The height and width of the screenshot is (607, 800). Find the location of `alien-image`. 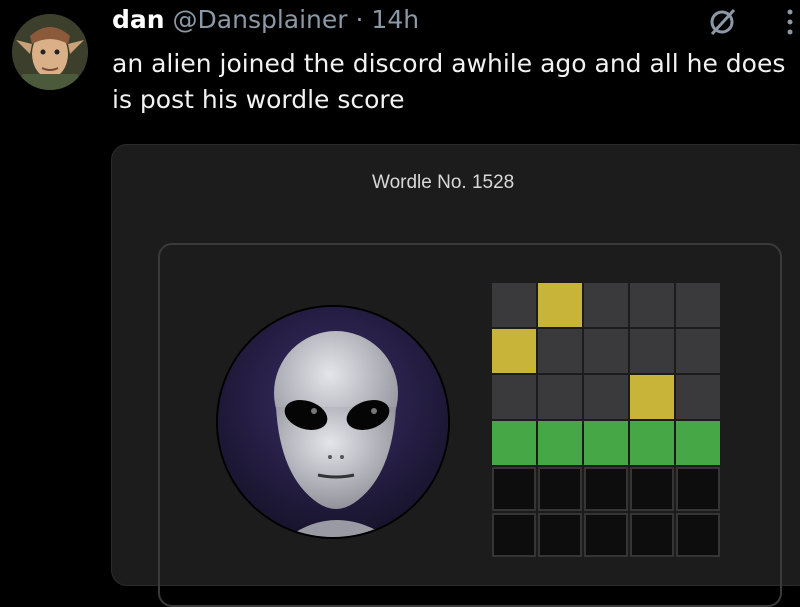

alien-image is located at coordinates (333, 422).